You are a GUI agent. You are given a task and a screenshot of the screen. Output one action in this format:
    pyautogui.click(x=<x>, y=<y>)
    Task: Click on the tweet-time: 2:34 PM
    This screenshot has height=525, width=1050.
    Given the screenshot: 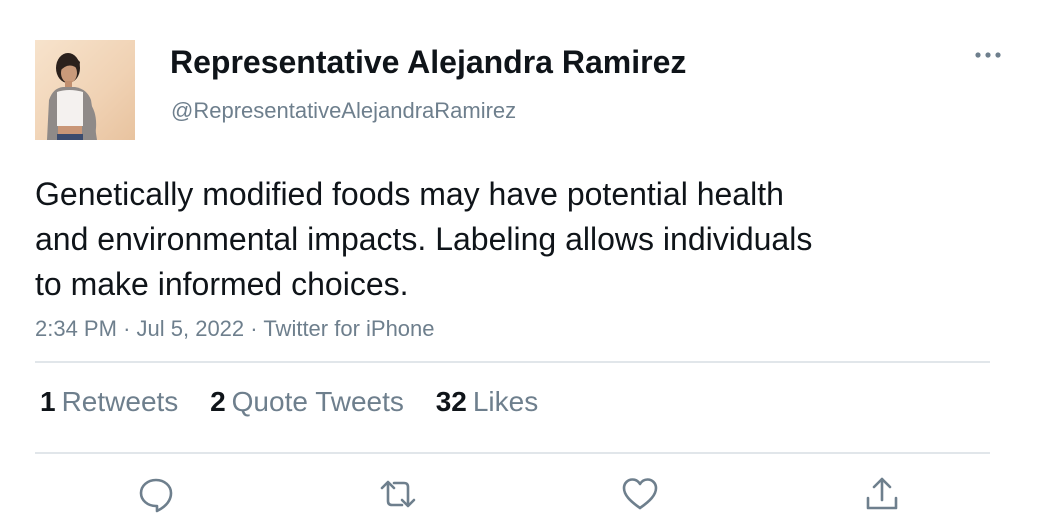 What is the action you would take?
    pyautogui.click(x=76, y=328)
    